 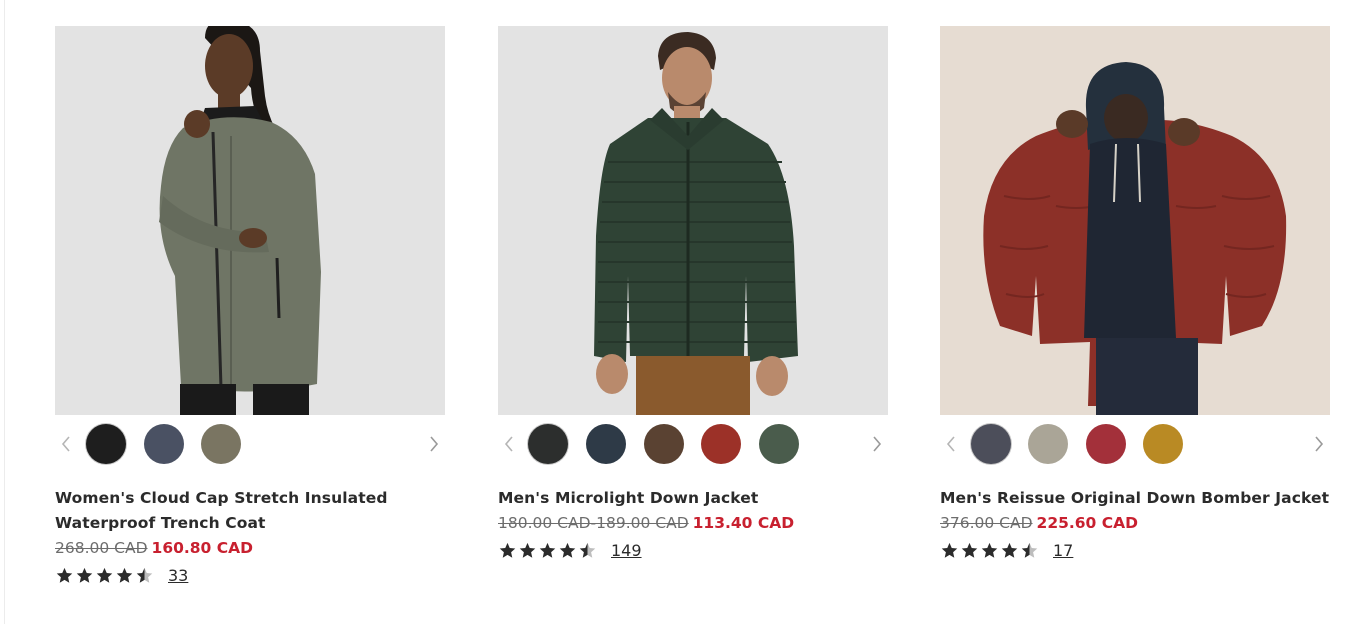 I want to click on sale-price: 113.40 CAD, so click(x=743, y=523).